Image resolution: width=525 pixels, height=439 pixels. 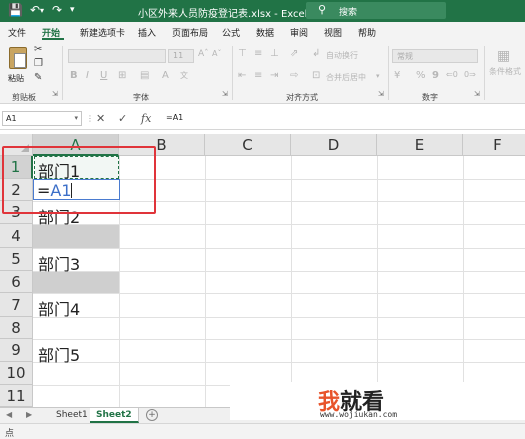 What do you see at coordinates (503, 56) in the screenshot?
I see `conditional-format-icon: ▦` at bounding box center [503, 56].